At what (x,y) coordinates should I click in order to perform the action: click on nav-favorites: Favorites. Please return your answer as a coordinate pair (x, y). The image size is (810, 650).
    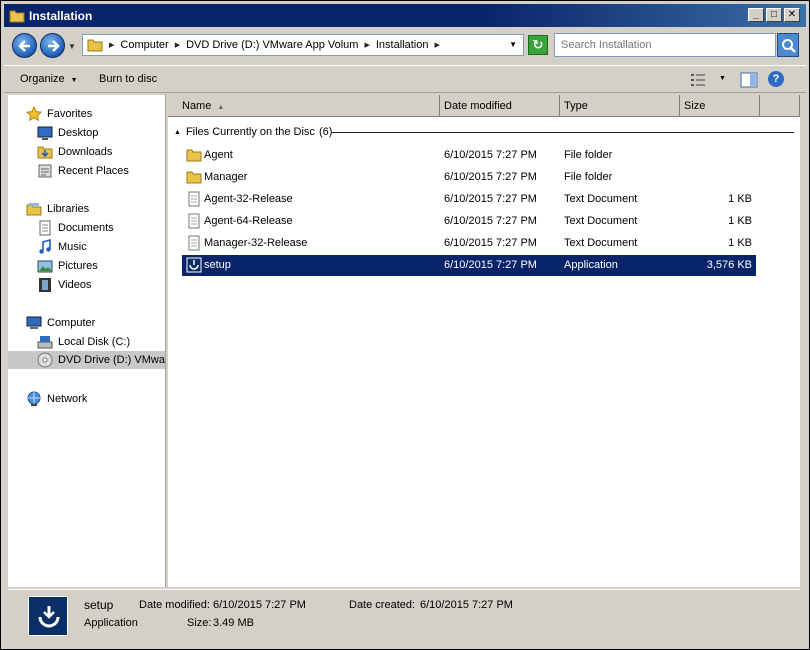
    Looking at the image, I should click on (95, 114).